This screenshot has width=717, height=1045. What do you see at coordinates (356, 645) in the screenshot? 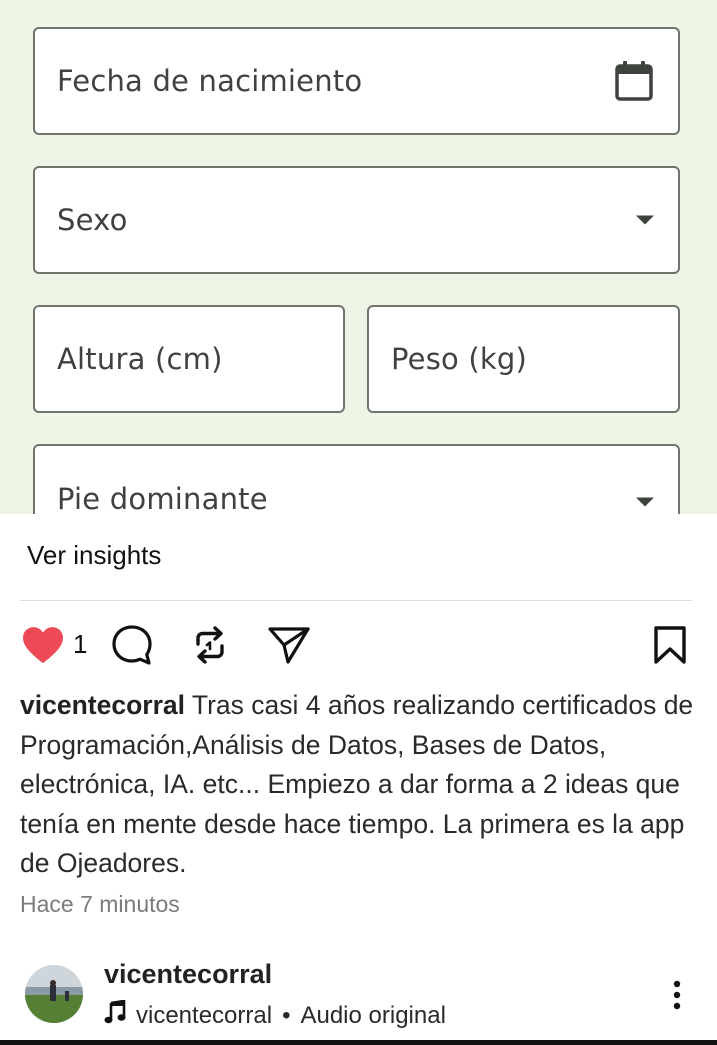
I see `action-bar: 1` at bounding box center [356, 645].